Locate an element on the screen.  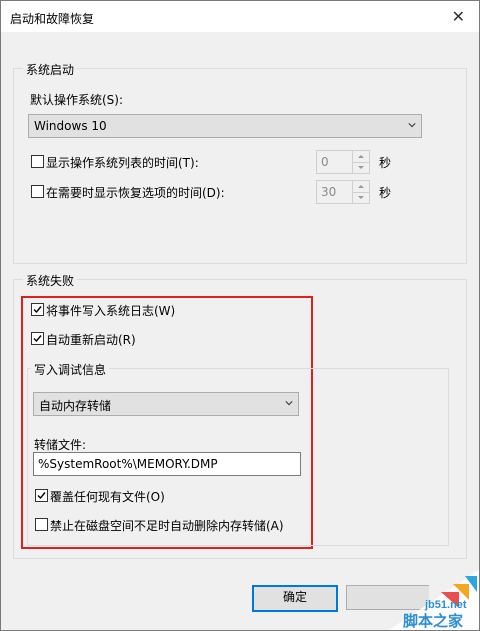
overwrite-checkbox is located at coordinates (41, 495).